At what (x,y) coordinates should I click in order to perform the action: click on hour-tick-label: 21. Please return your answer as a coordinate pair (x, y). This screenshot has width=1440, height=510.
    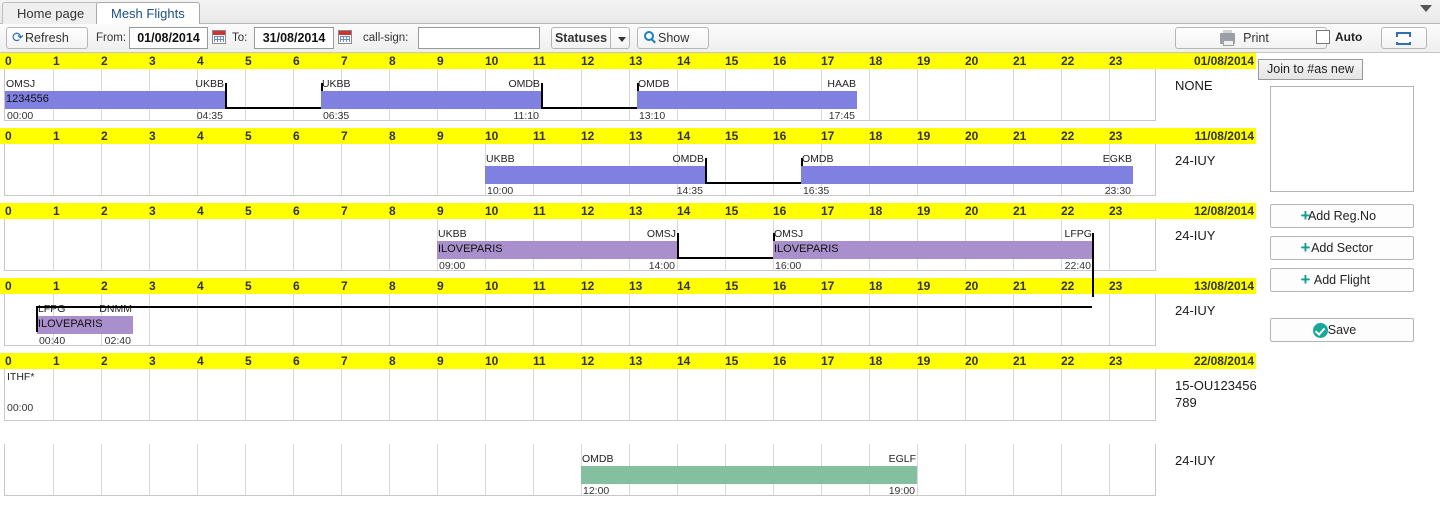
    Looking at the image, I should click on (1020, 361).